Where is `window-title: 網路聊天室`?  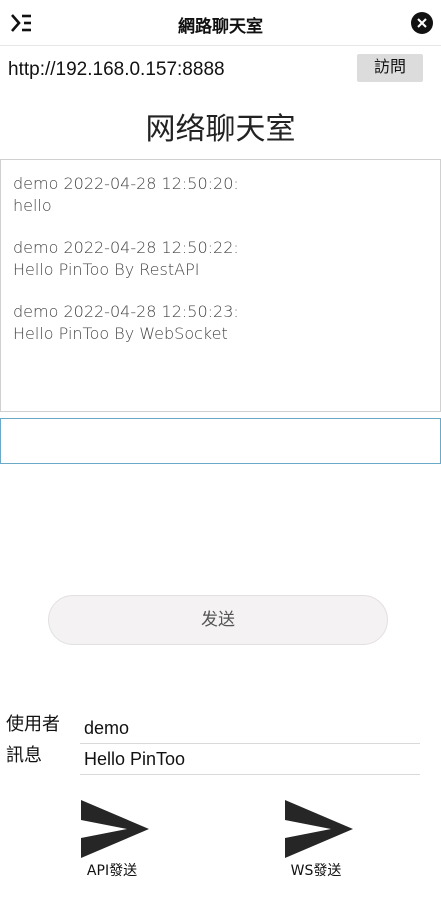 window-title: 網路聊天室 is located at coordinates (220, 27).